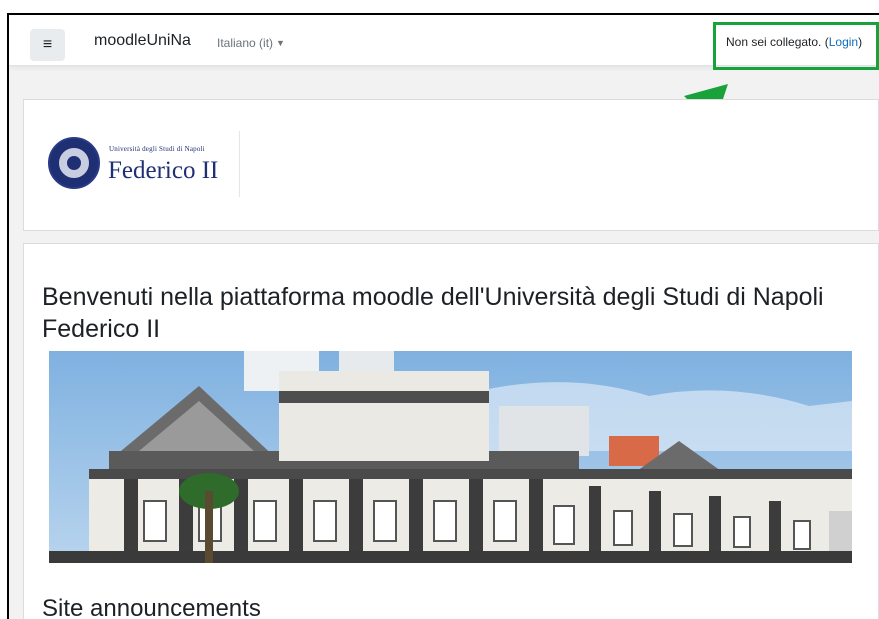 The width and height of the screenshot is (879, 619). I want to click on caret-down-icon: ▼, so click(280, 43).